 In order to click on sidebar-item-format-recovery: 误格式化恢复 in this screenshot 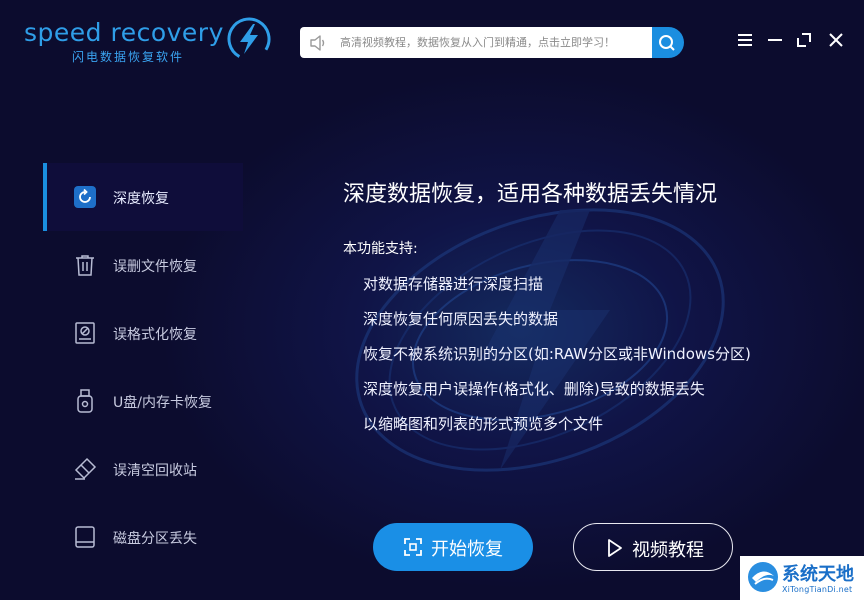, I will do `click(143, 333)`.